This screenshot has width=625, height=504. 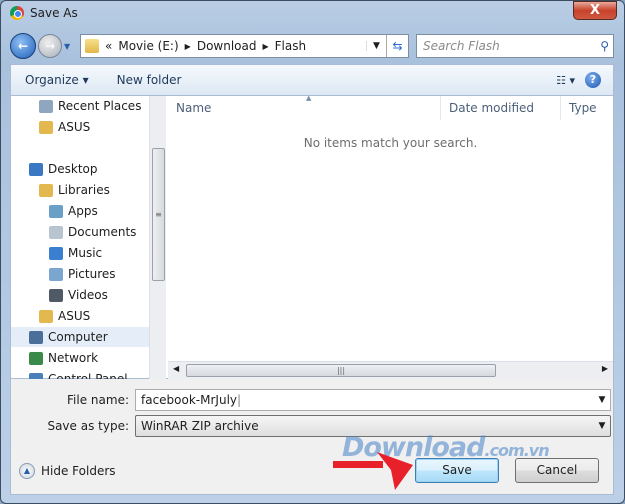 I want to click on sidebar-item-pictures: Pictures, so click(x=82, y=274).